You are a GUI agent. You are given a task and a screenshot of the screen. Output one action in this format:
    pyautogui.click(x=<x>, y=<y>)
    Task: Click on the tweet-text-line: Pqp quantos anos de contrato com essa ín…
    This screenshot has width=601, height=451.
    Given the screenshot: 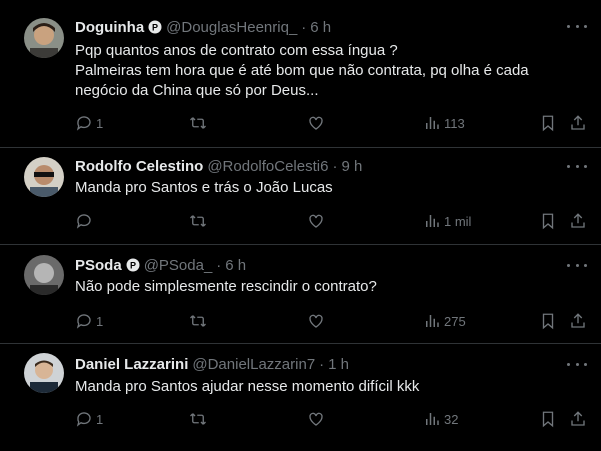 What is the action you would take?
    pyautogui.click(x=236, y=50)
    